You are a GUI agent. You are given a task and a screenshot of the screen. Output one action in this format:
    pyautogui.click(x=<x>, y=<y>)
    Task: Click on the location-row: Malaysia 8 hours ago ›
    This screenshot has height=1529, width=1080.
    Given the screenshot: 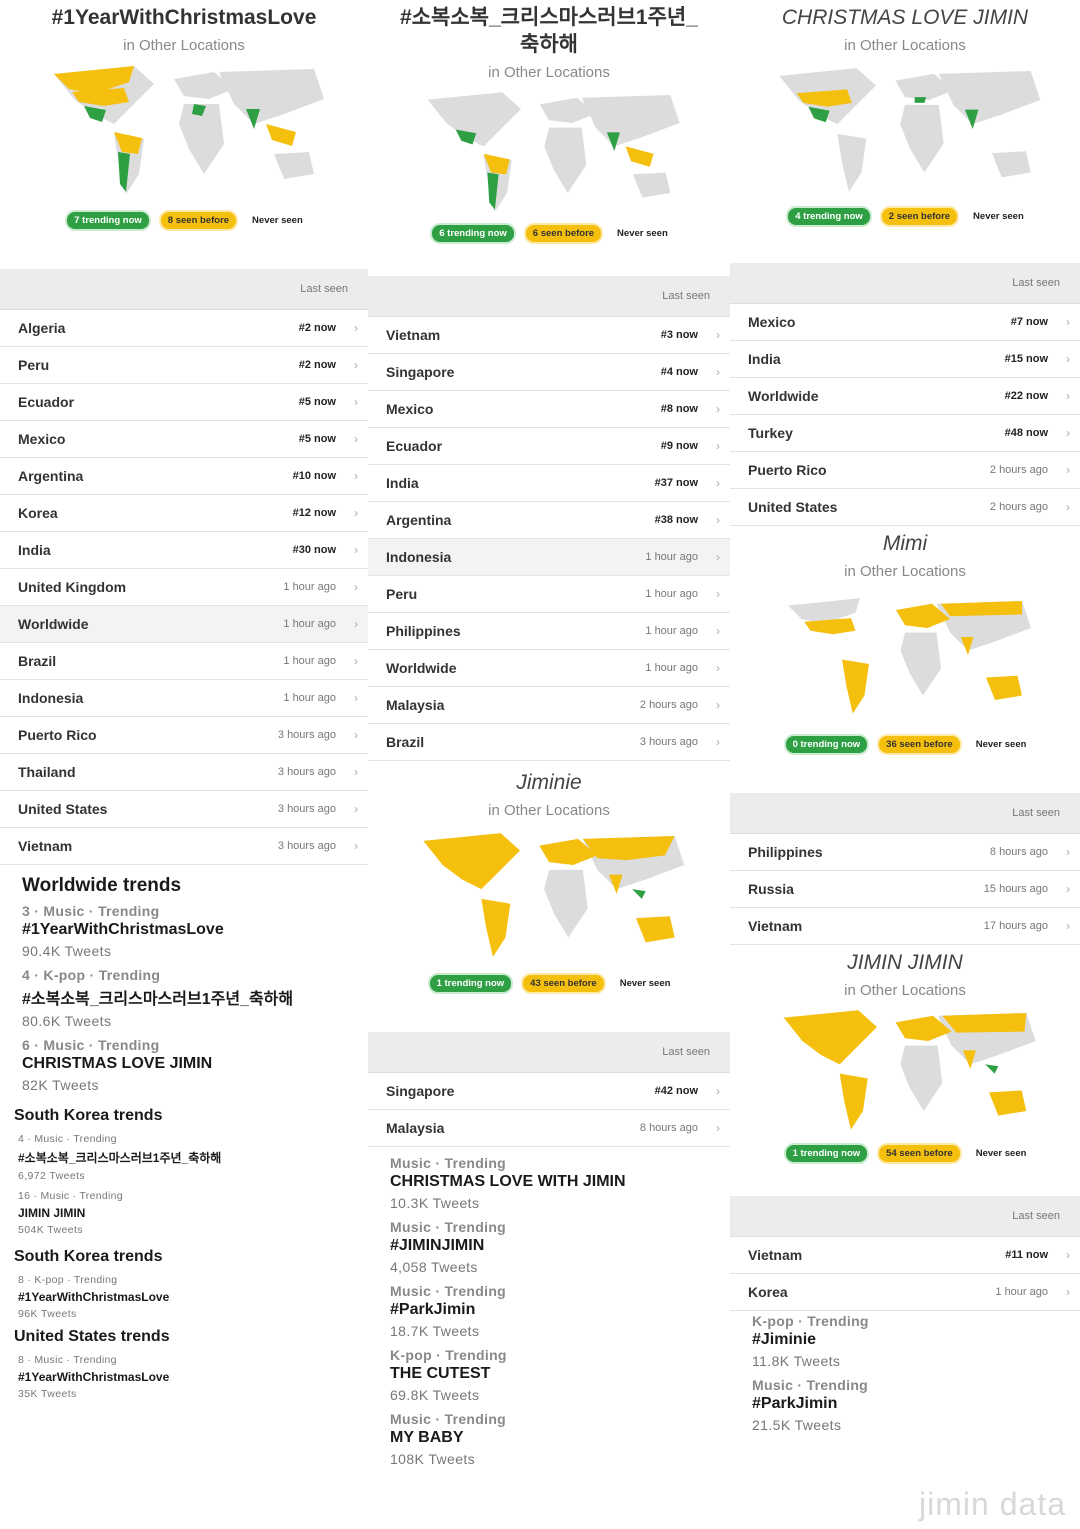 What is the action you would take?
    pyautogui.click(x=549, y=1128)
    